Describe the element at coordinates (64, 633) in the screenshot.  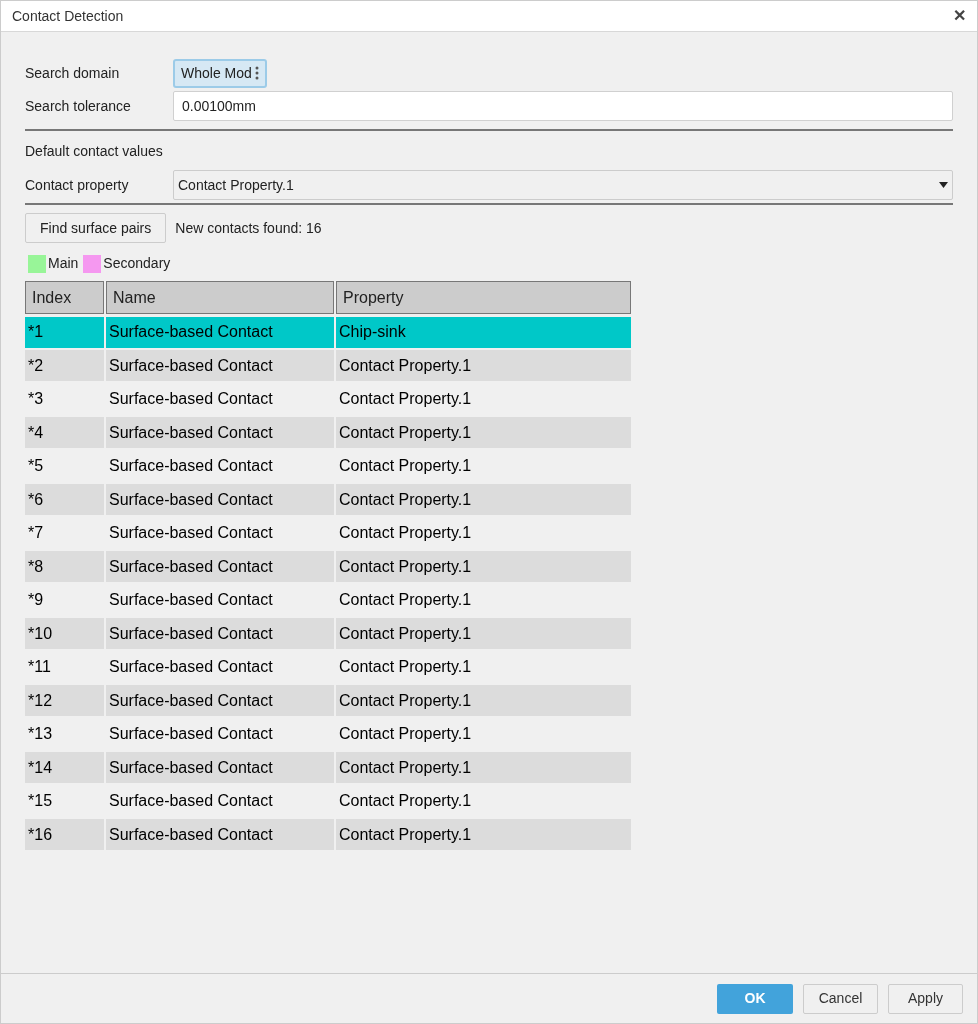
I see `table-cell: *10` at that location.